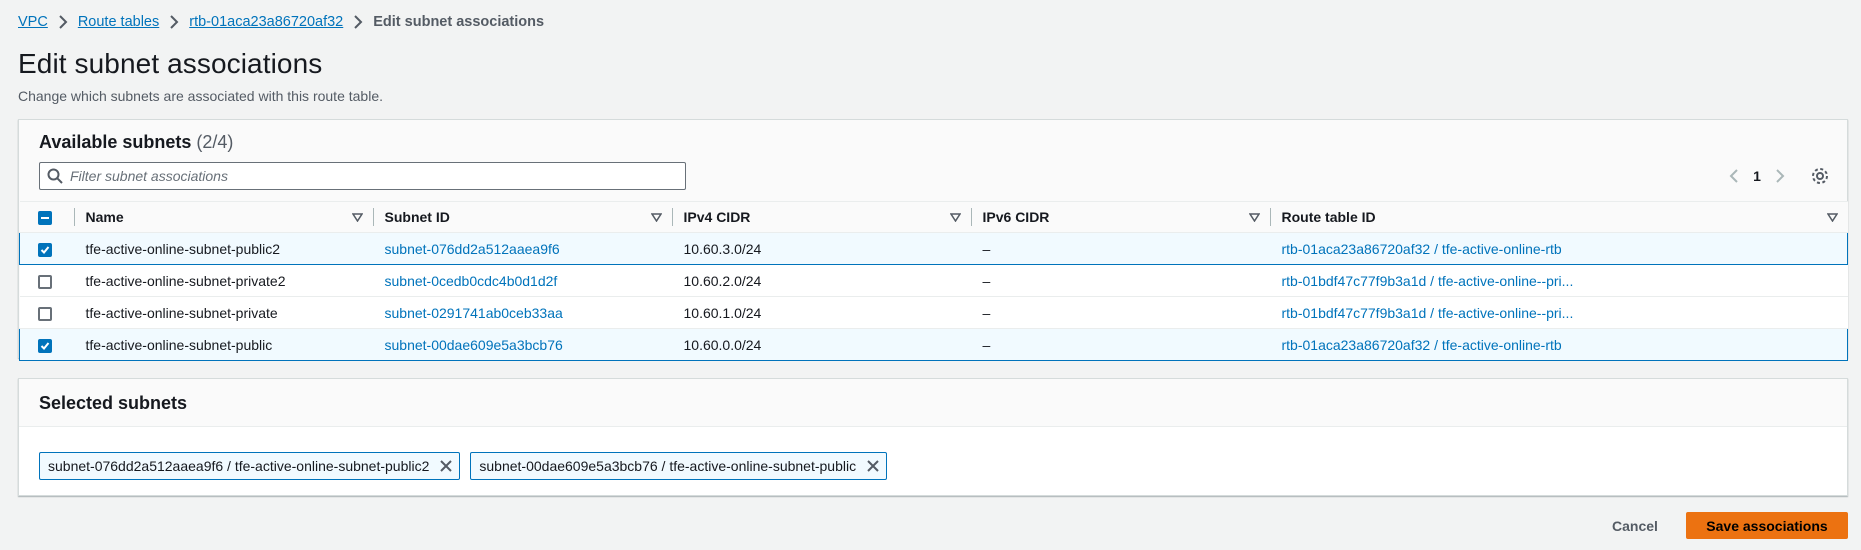 This screenshot has width=1861, height=550. I want to click on previous-page-icon, so click(1734, 176).